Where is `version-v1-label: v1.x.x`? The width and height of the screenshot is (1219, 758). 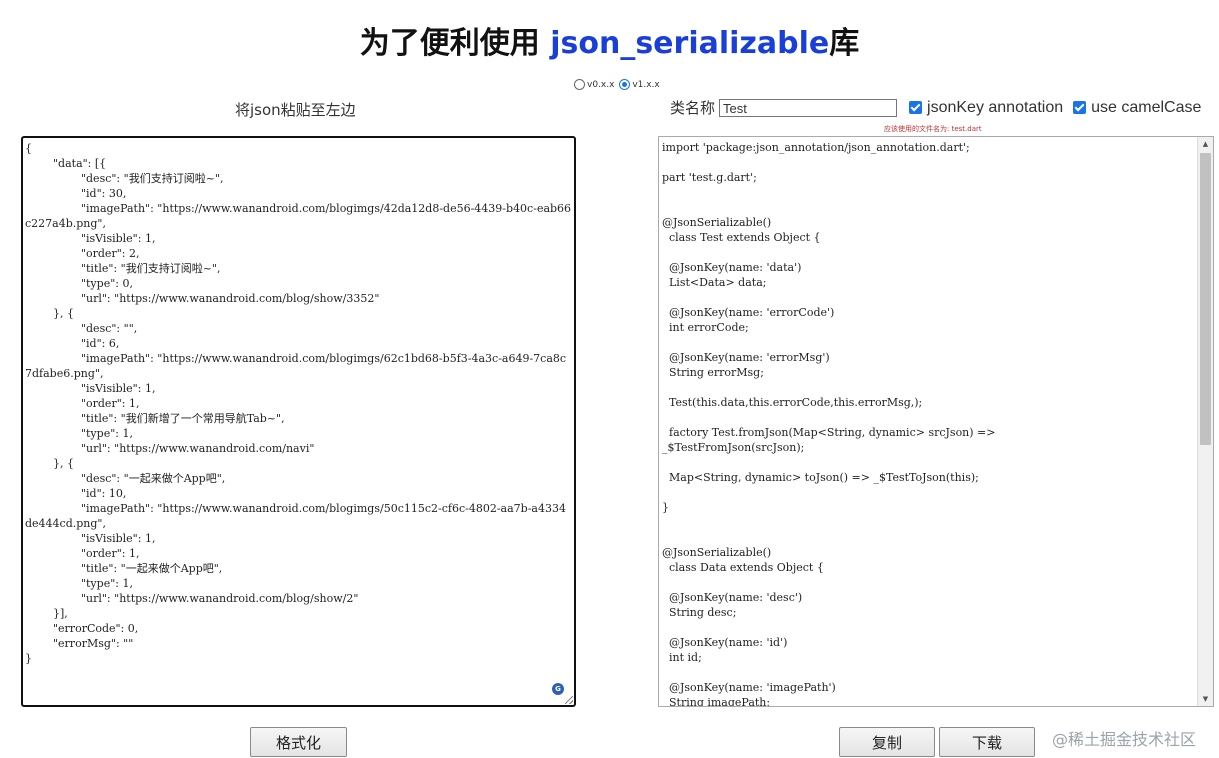
version-v1-label: v1.x.x is located at coordinates (646, 84).